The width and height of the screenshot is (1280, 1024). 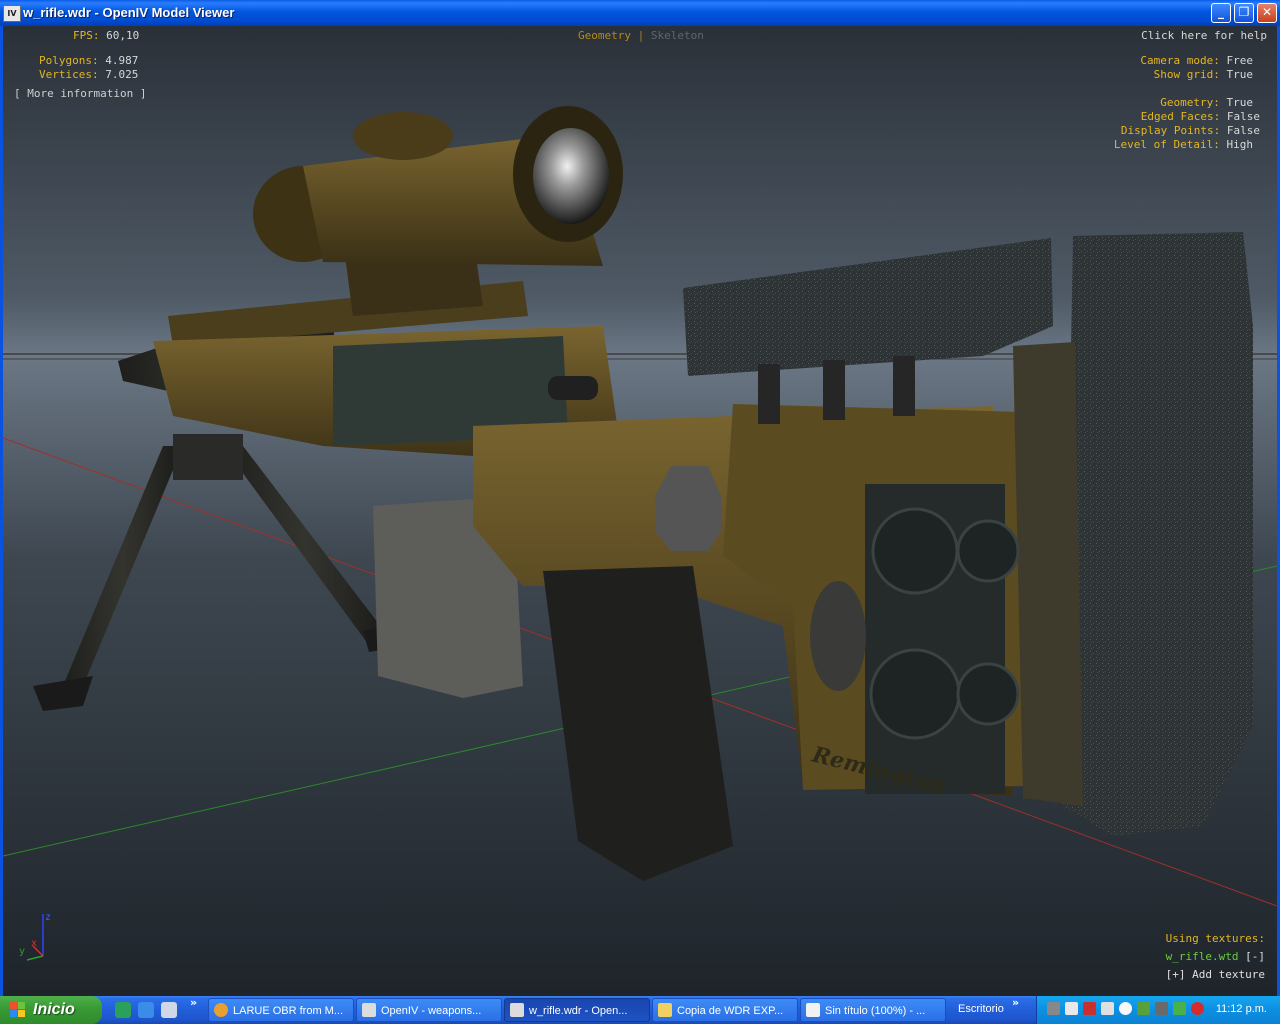 I want to click on axis-x-label: x, so click(x=34, y=943).